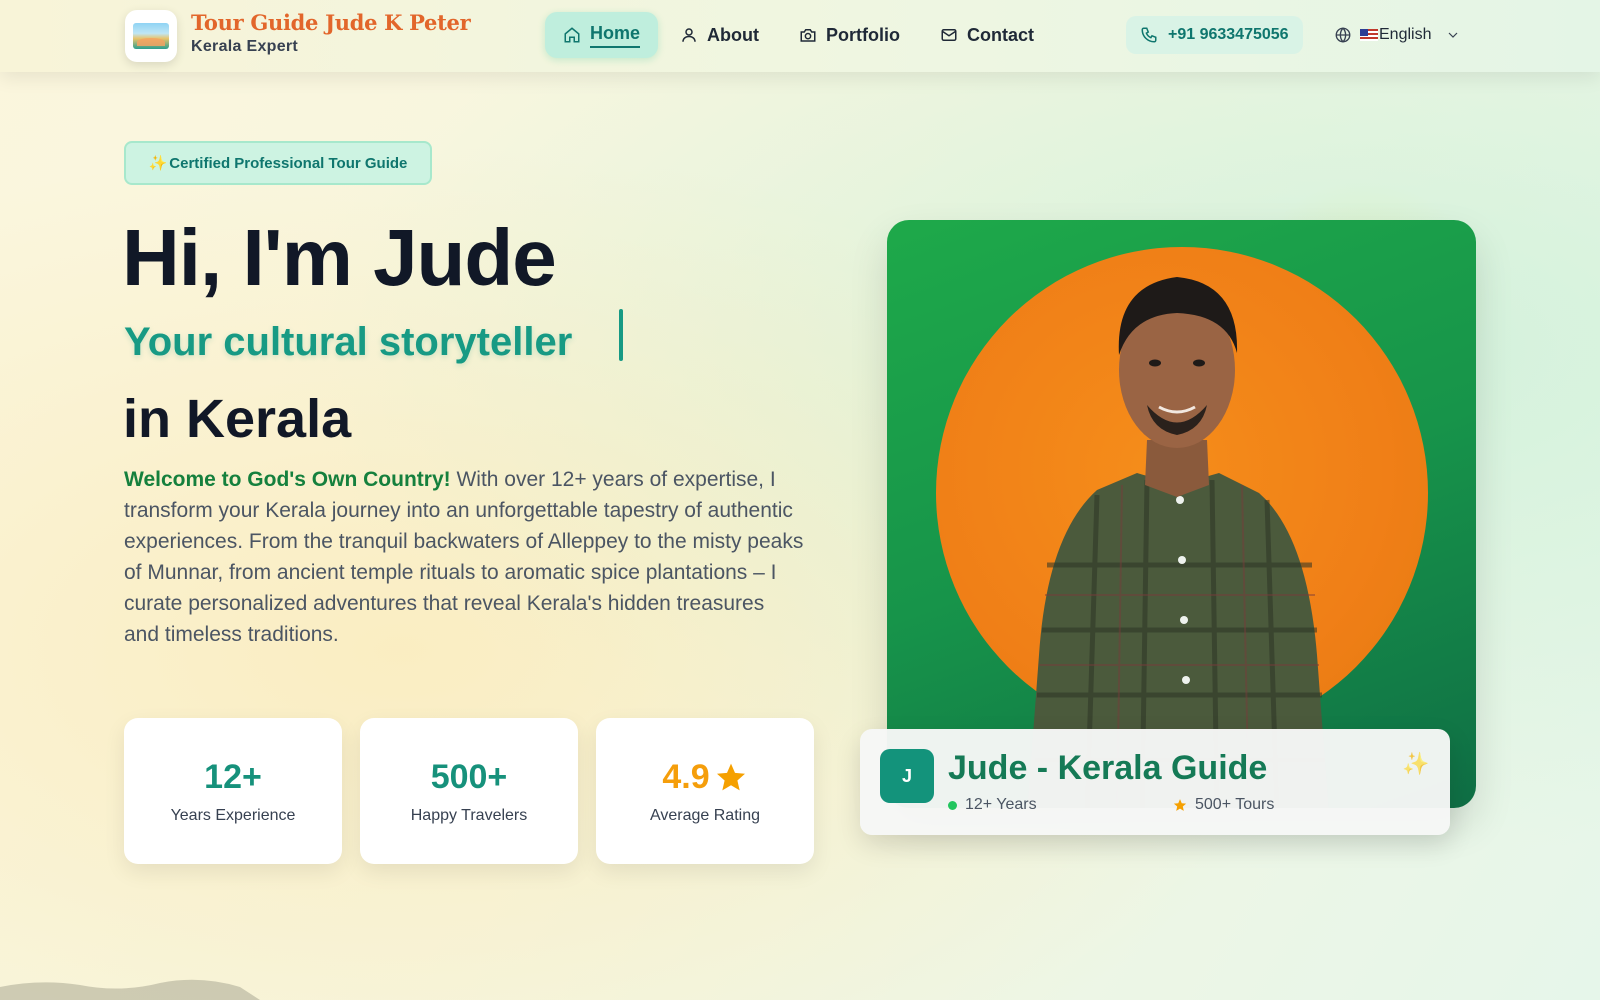 The image size is (1600, 1000). Describe the element at coordinates (733, 34) in the screenshot. I see `nav-about-label: About` at that location.